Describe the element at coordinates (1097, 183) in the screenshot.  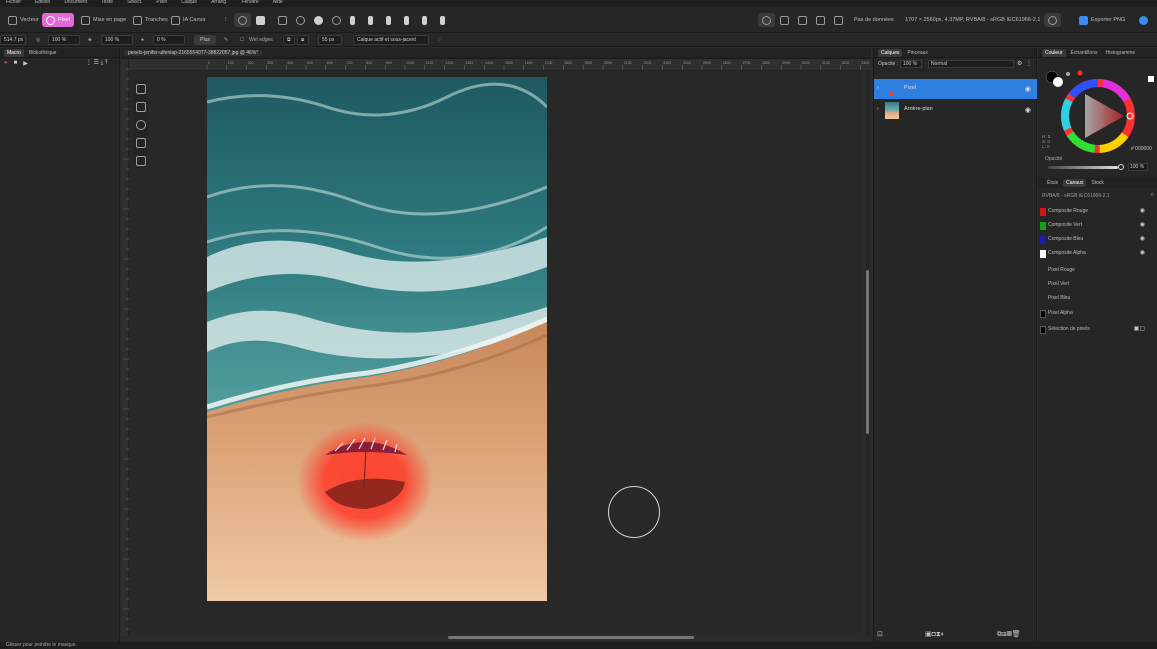
I see `tab-stock: Stock` at that location.